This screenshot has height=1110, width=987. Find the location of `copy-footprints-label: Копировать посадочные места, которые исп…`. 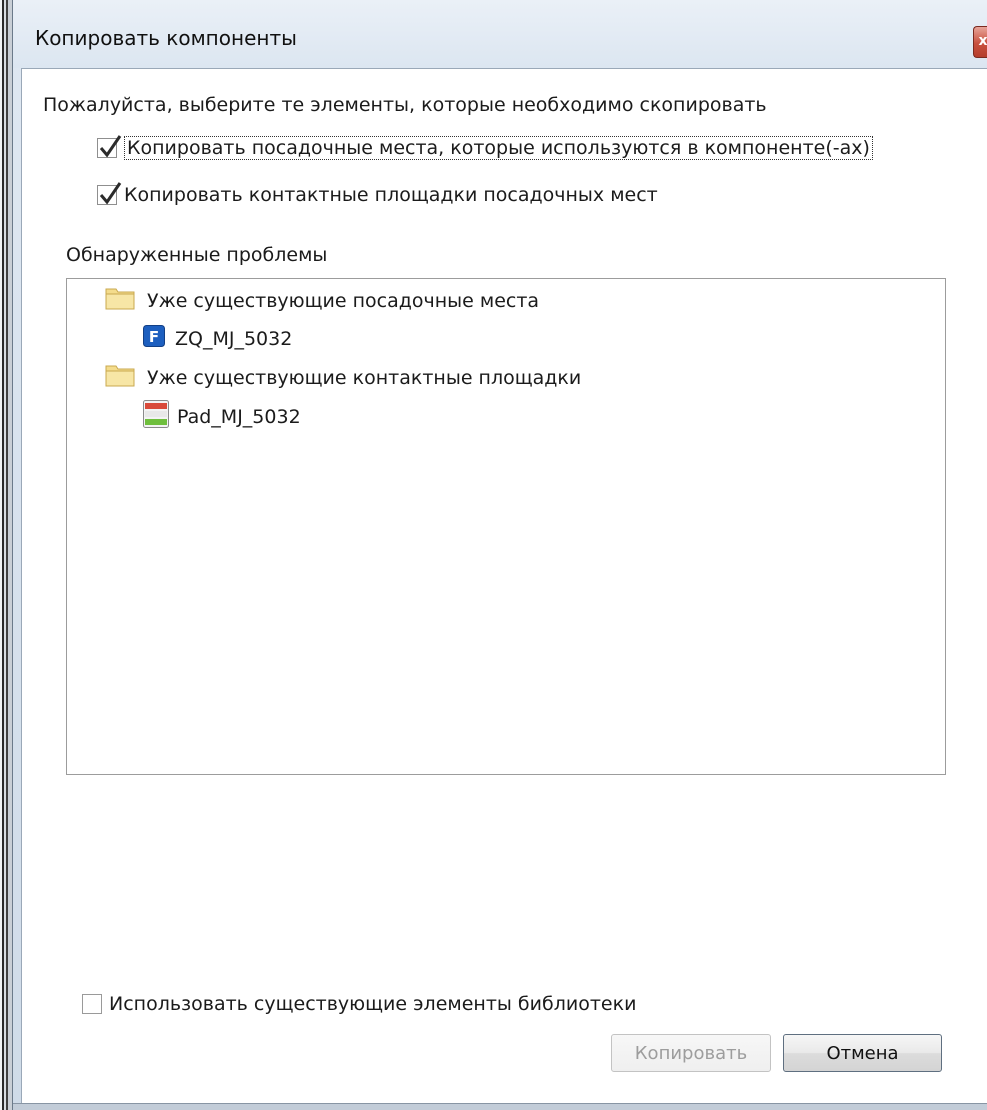

copy-footprints-label: Копировать посадочные места, которые исп… is located at coordinates (498, 148).